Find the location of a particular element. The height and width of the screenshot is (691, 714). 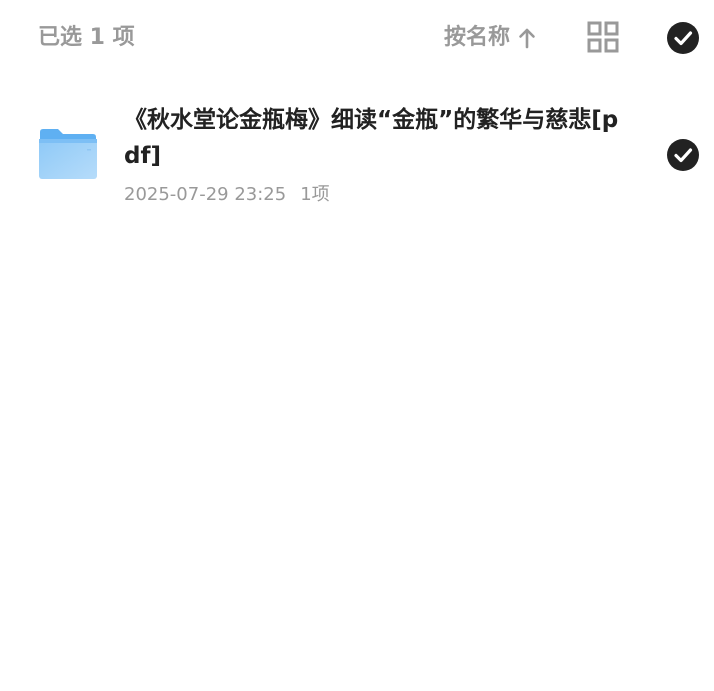

grid-view-icon is located at coordinates (603, 37).